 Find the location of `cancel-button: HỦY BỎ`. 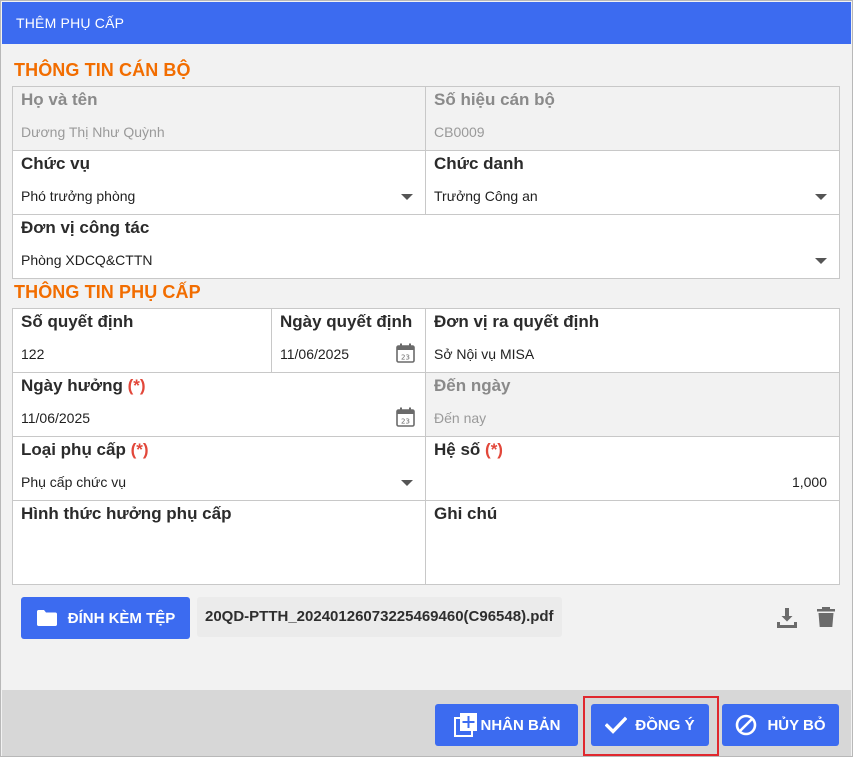

cancel-button: HỦY BỎ is located at coordinates (780, 725).